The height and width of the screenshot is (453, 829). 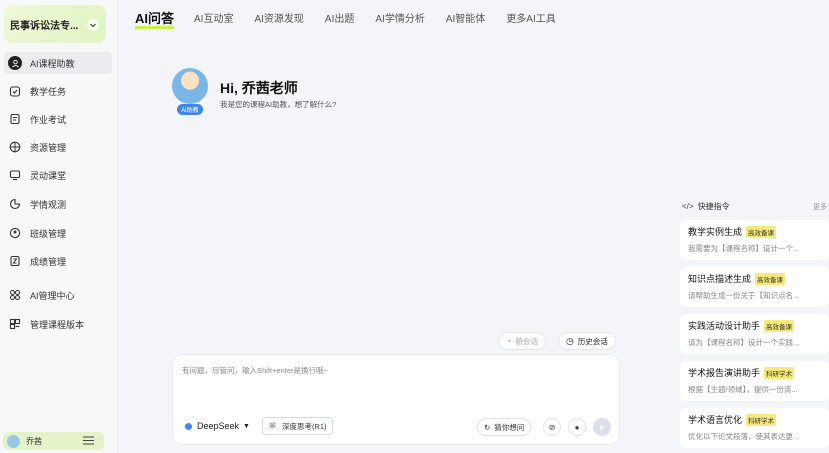 I want to click on ai-assistant-avatar: AI助教, so click(x=192, y=93).